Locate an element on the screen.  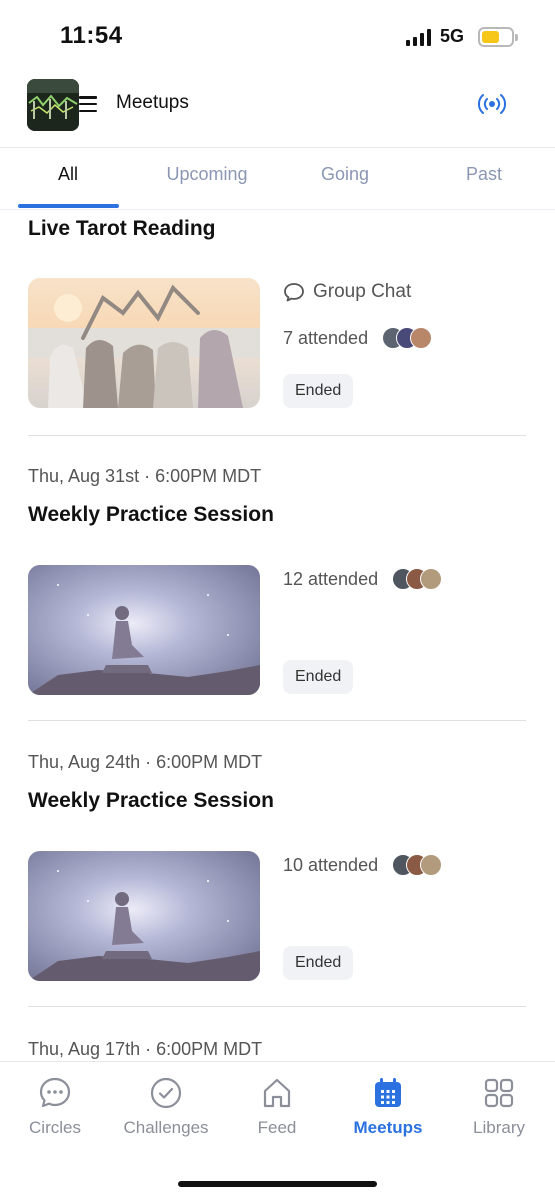
group-chat-label: Group Chat is located at coordinates (362, 291).